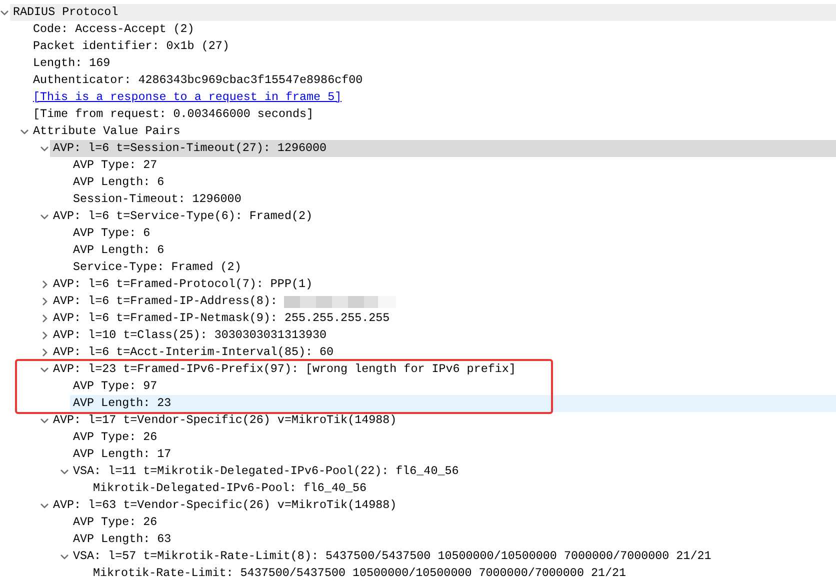 The image size is (836, 588). Describe the element at coordinates (433, 63) in the screenshot. I see `tree-row: Length: 169` at that location.